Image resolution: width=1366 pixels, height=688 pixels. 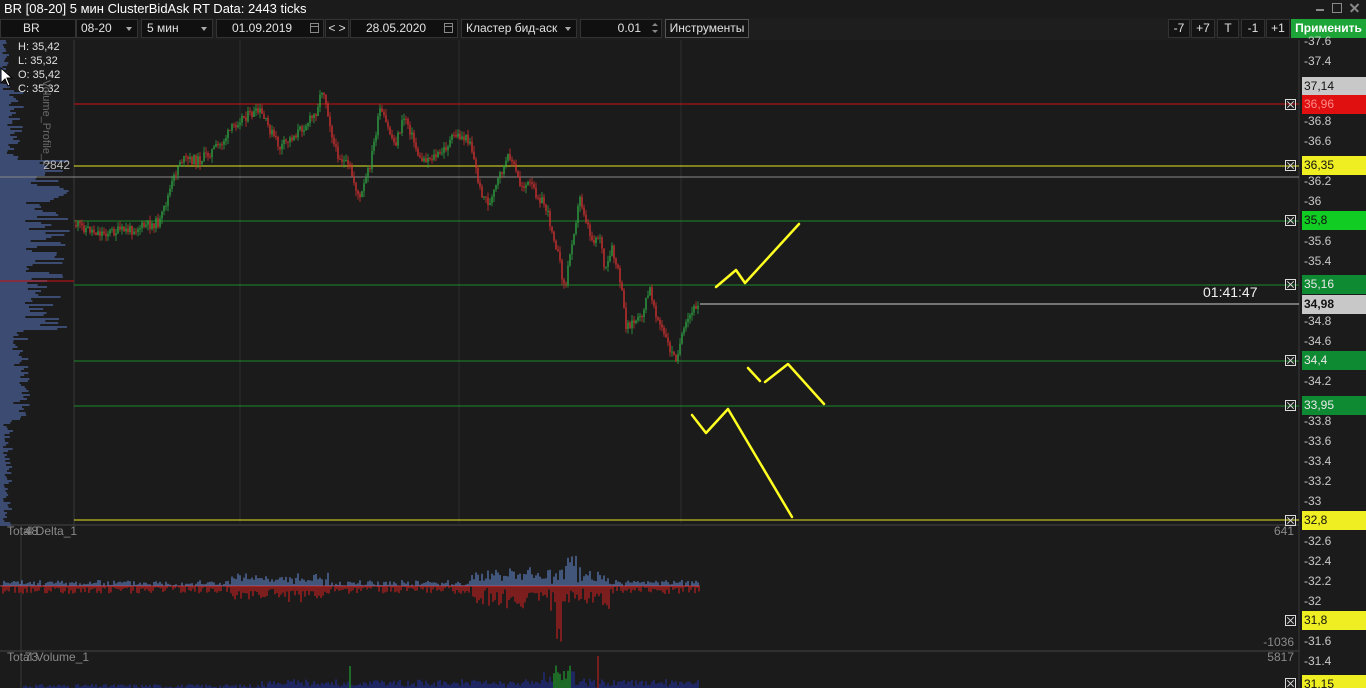 I want to click on price-tag: 32,8, so click(x=1334, y=520).